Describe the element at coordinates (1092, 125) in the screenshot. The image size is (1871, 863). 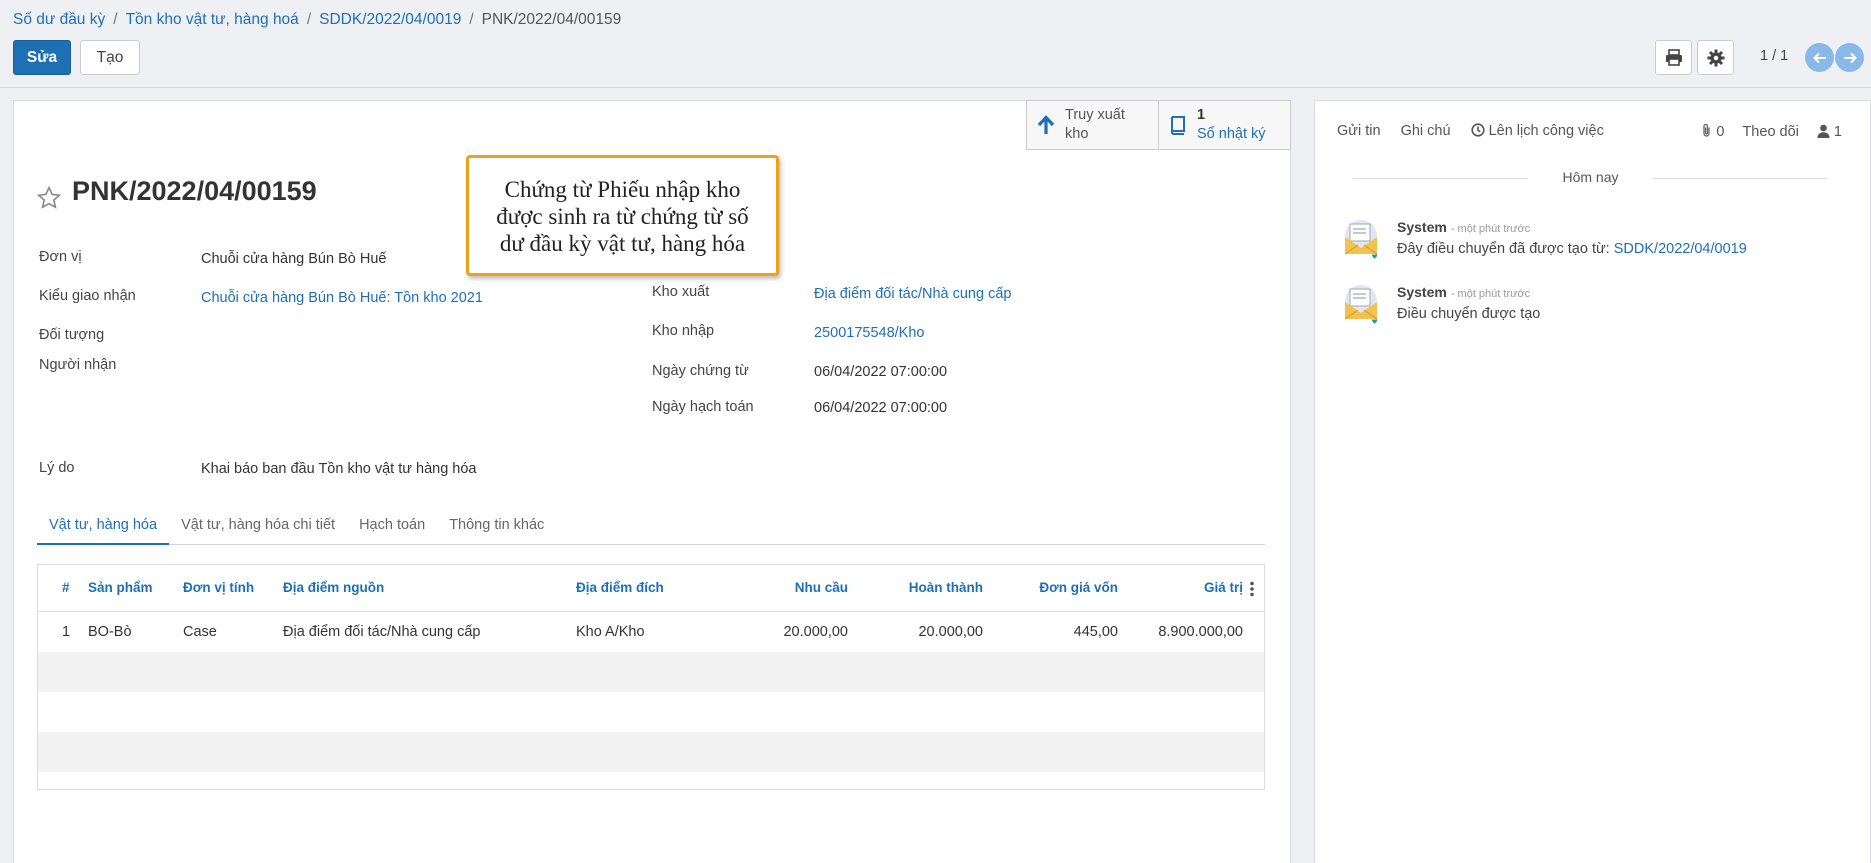
I see `stock-trace-button: Truy xuất kho` at that location.